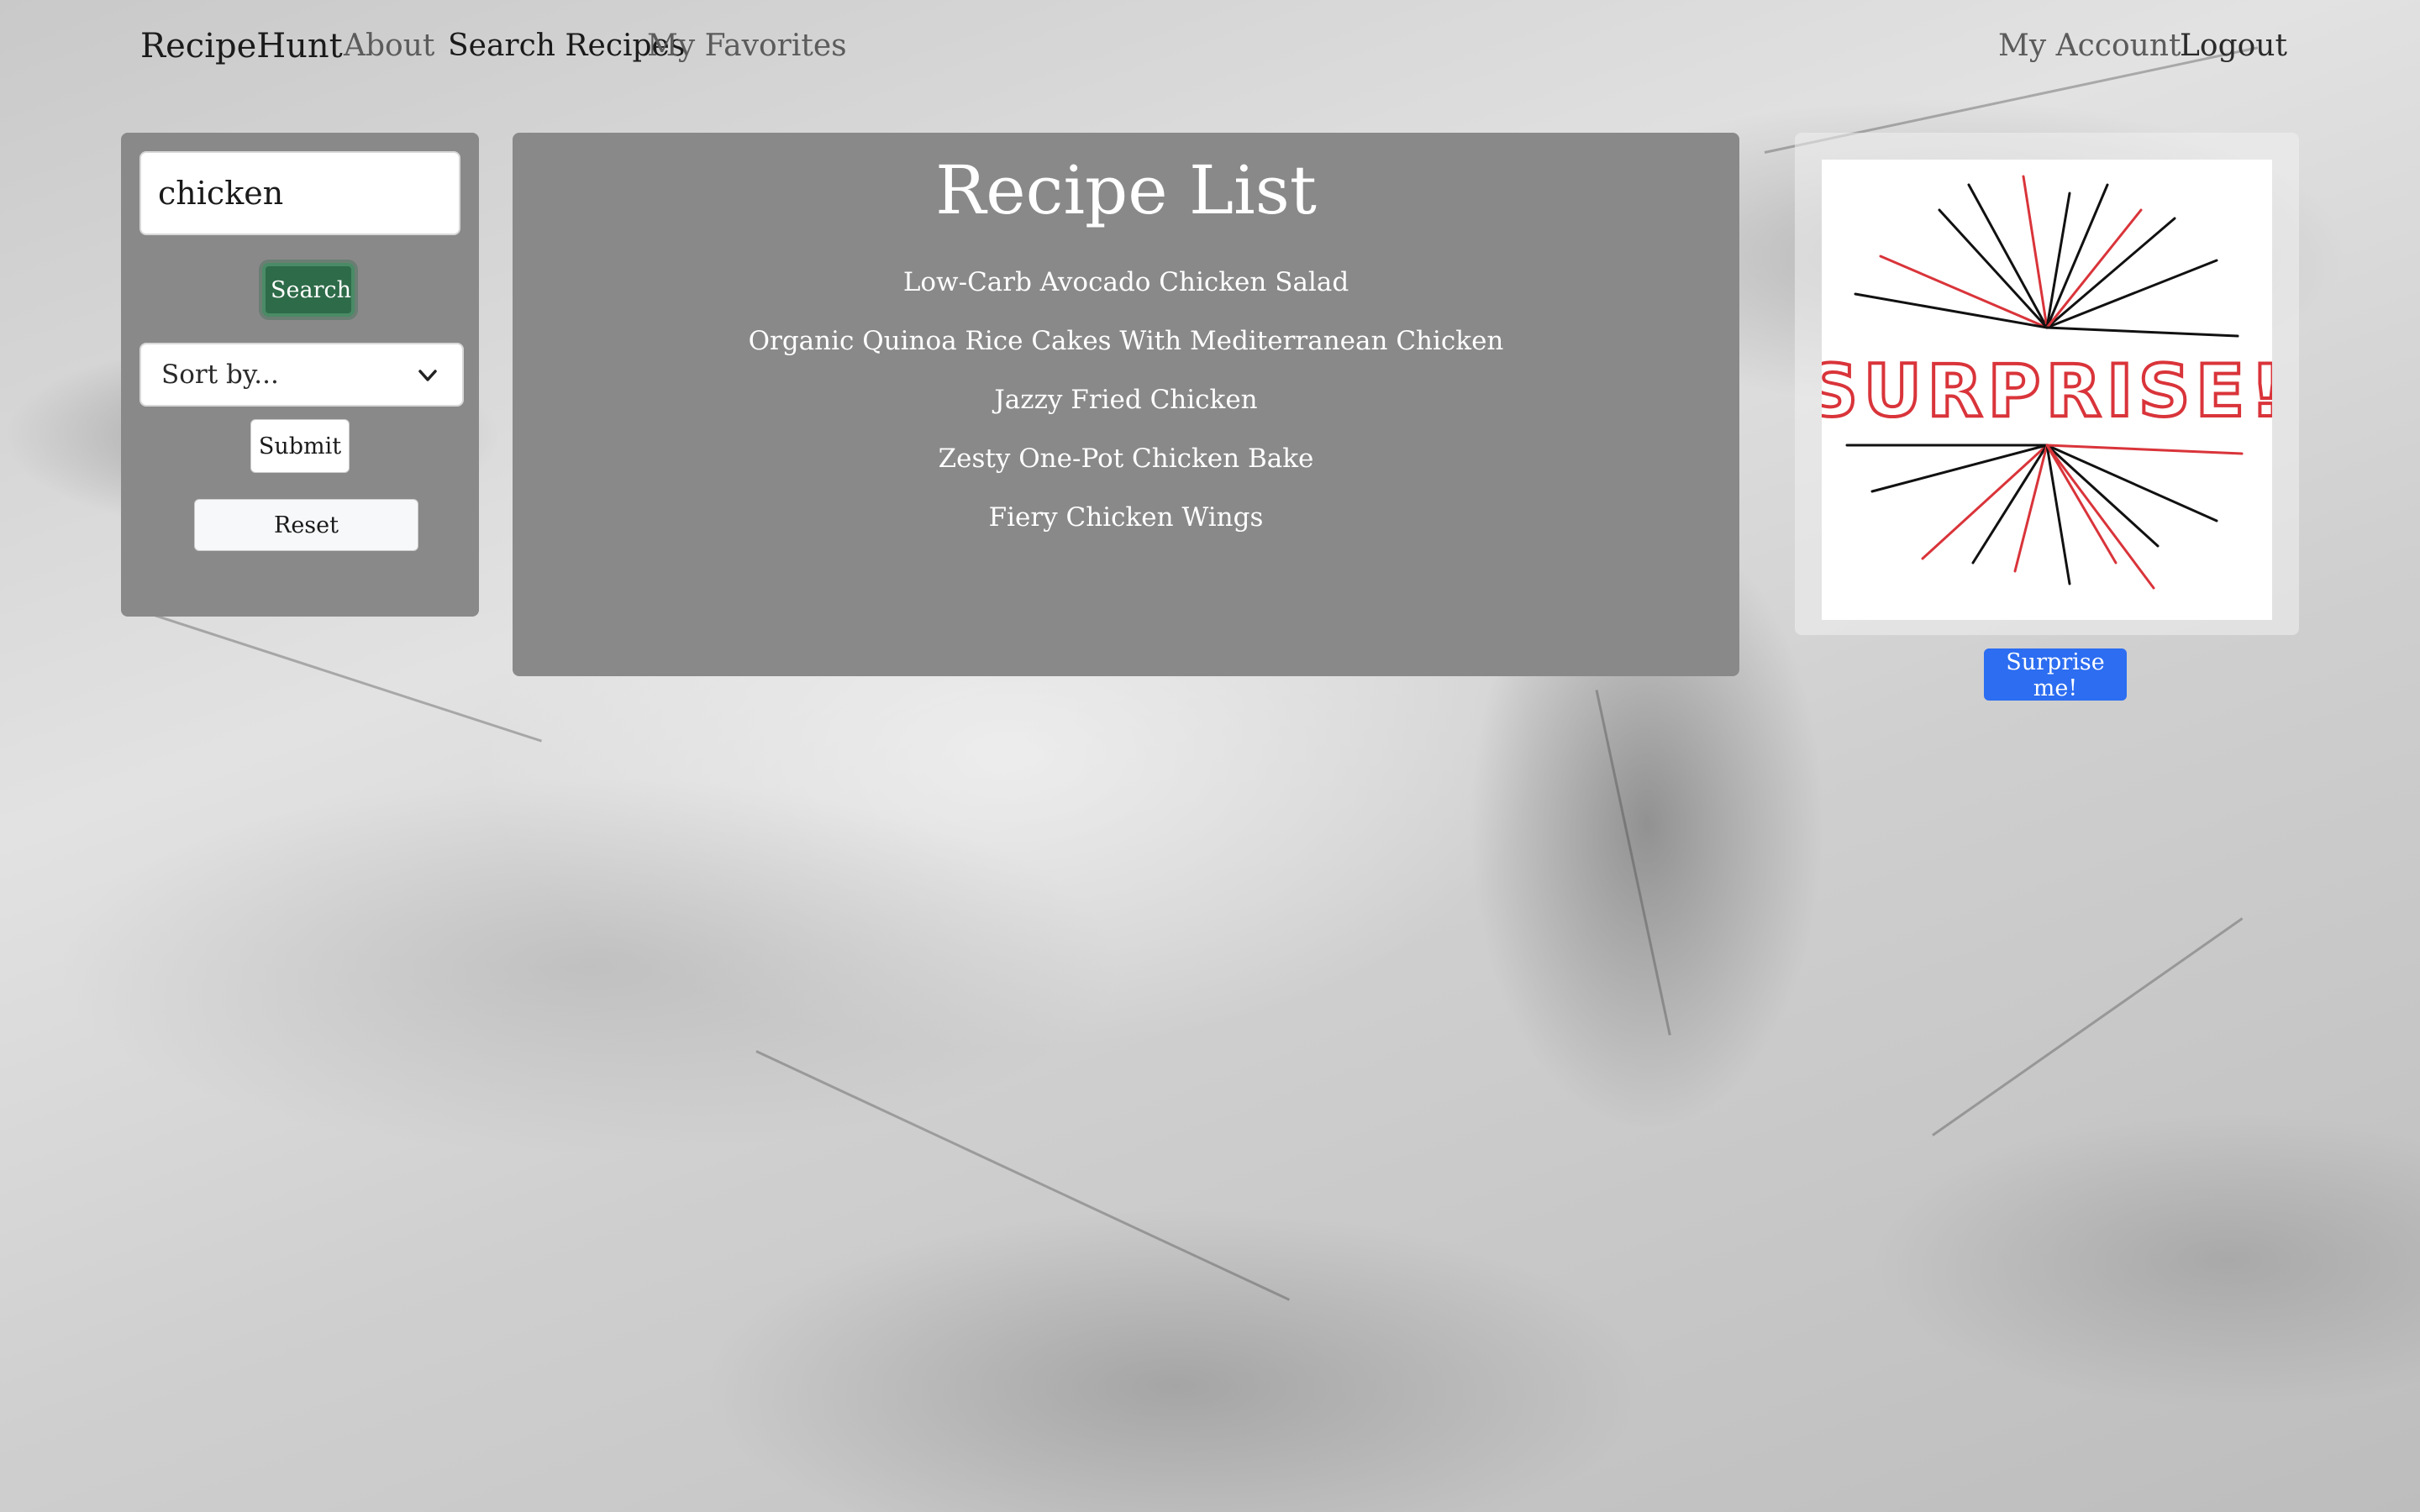 This screenshot has width=2420, height=1512. Describe the element at coordinates (300, 446) in the screenshot. I see `submit-button: Submit` at that location.